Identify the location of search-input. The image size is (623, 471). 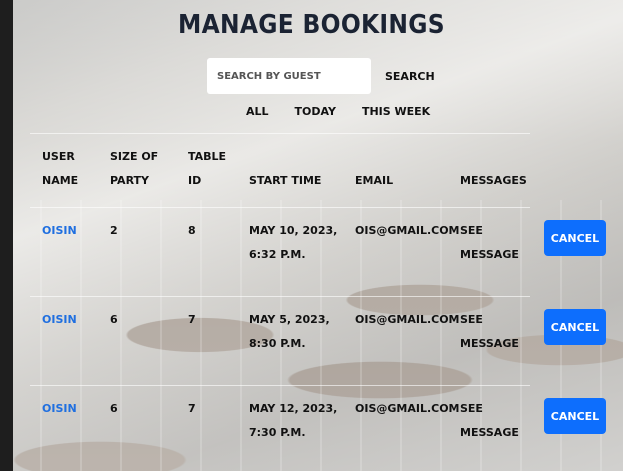
(289, 76).